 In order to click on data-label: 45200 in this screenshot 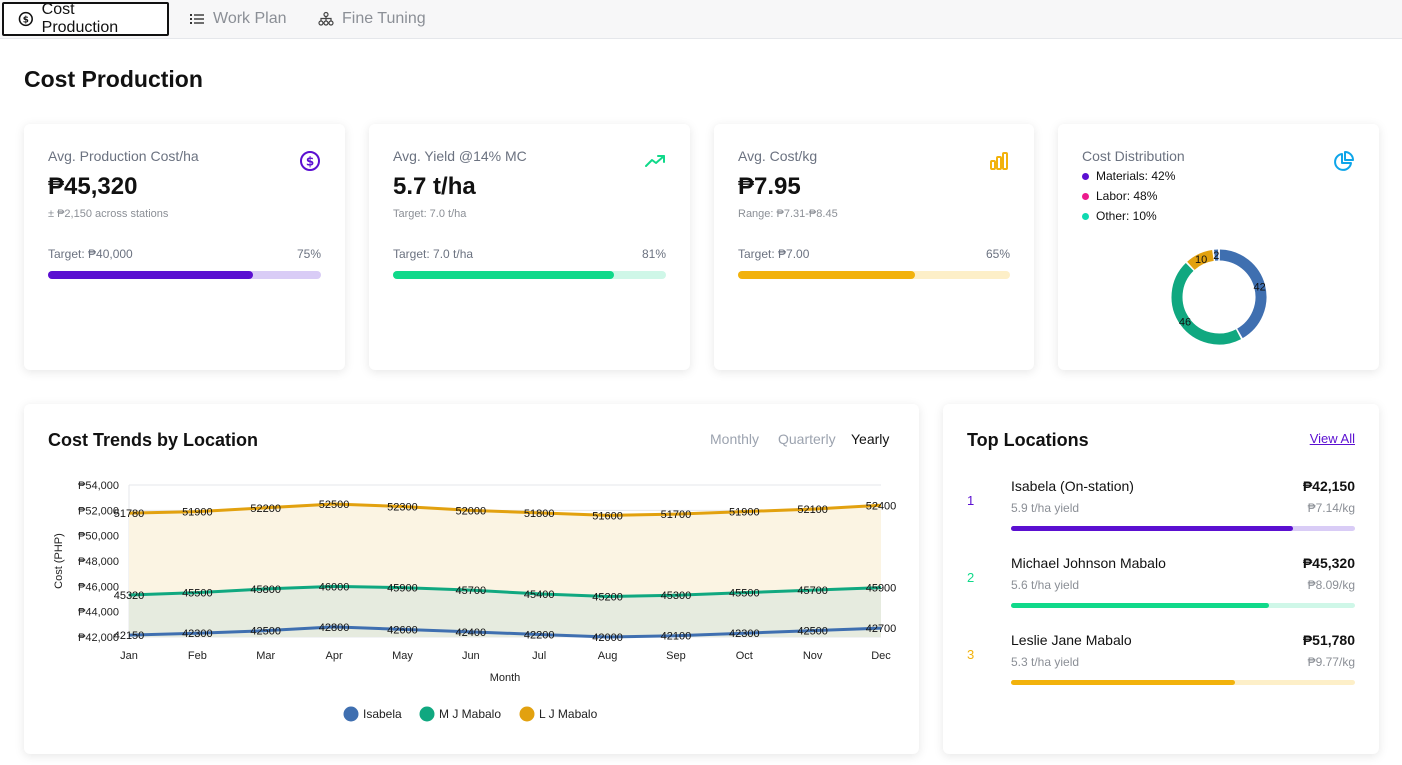, I will do `click(607, 597)`.